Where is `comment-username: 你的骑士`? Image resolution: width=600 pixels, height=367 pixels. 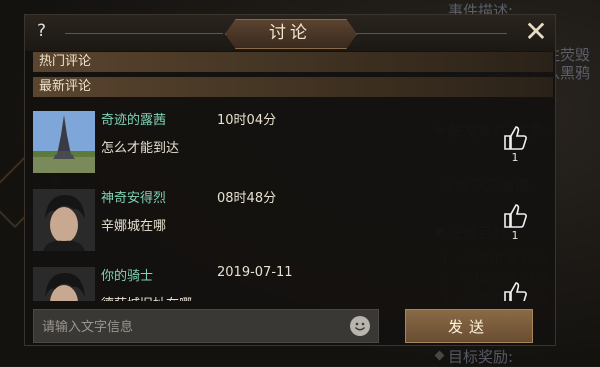 comment-username: 你的骑士 is located at coordinates (127, 274).